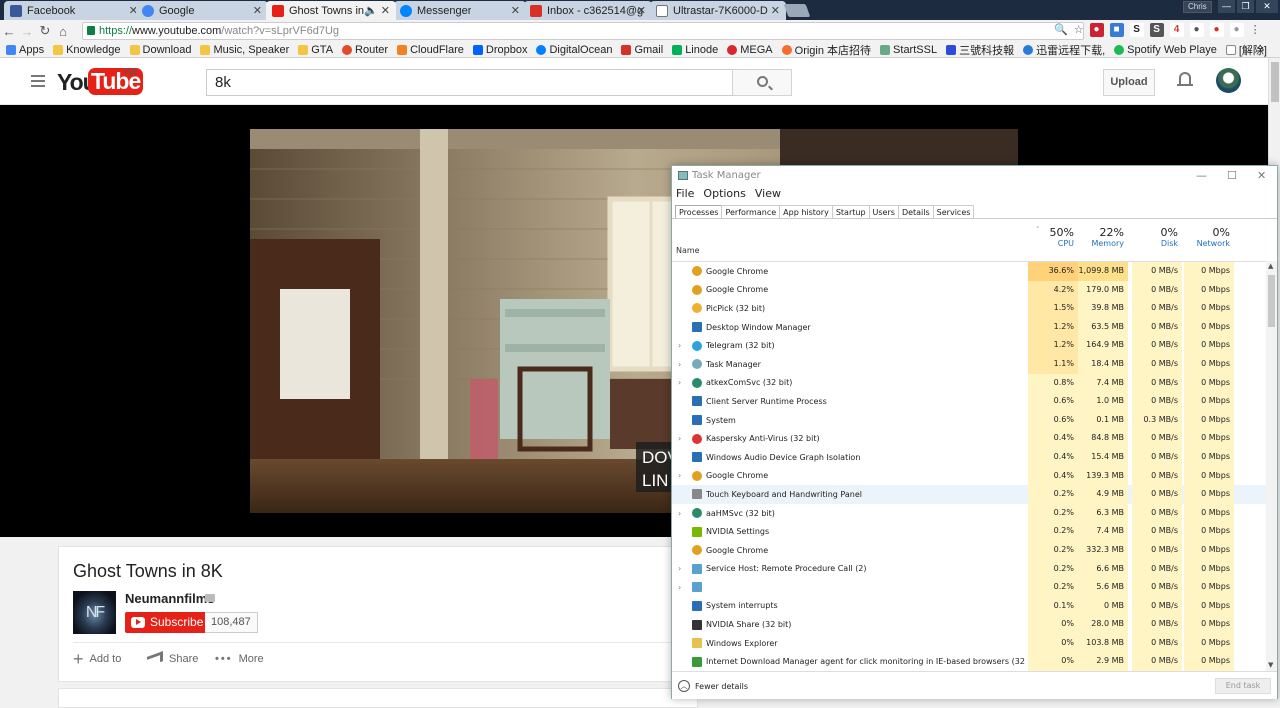 This screenshot has width=1280, height=708. Describe the element at coordinates (969, 290) in the screenshot. I see `process-row: Google Chrome 4.2% 179.0 MB 0 MB/s 0 Mbps` at that location.